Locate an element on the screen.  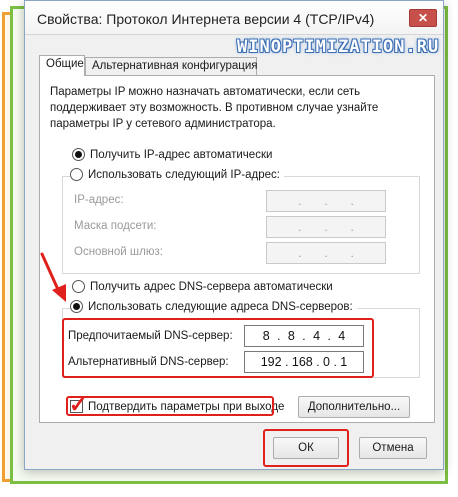
cancel-button: Отмена is located at coordinates (393, 448).